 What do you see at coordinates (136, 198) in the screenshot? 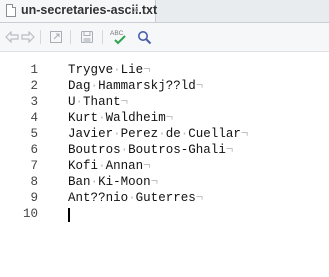
I see `line-text: Ant??nio·Guterres¬` at bounding box center [136, 198].